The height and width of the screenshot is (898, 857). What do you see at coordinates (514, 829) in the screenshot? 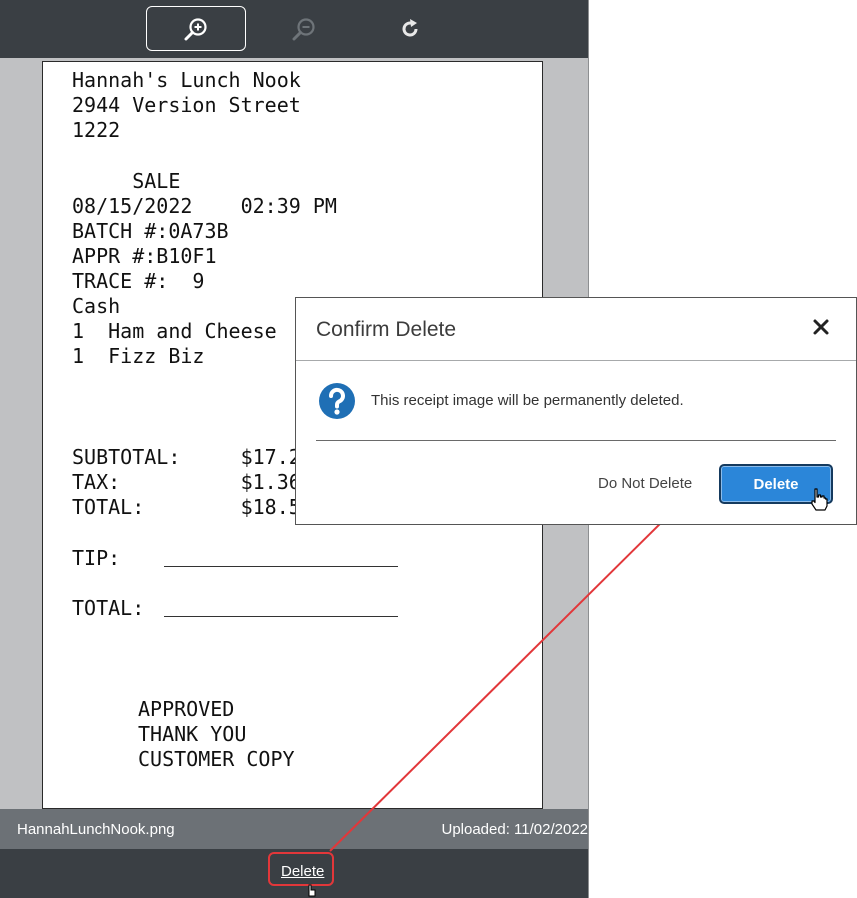
I see `upload-date: Uploaded: 11/02/2022` at bounding box center [514, 829].